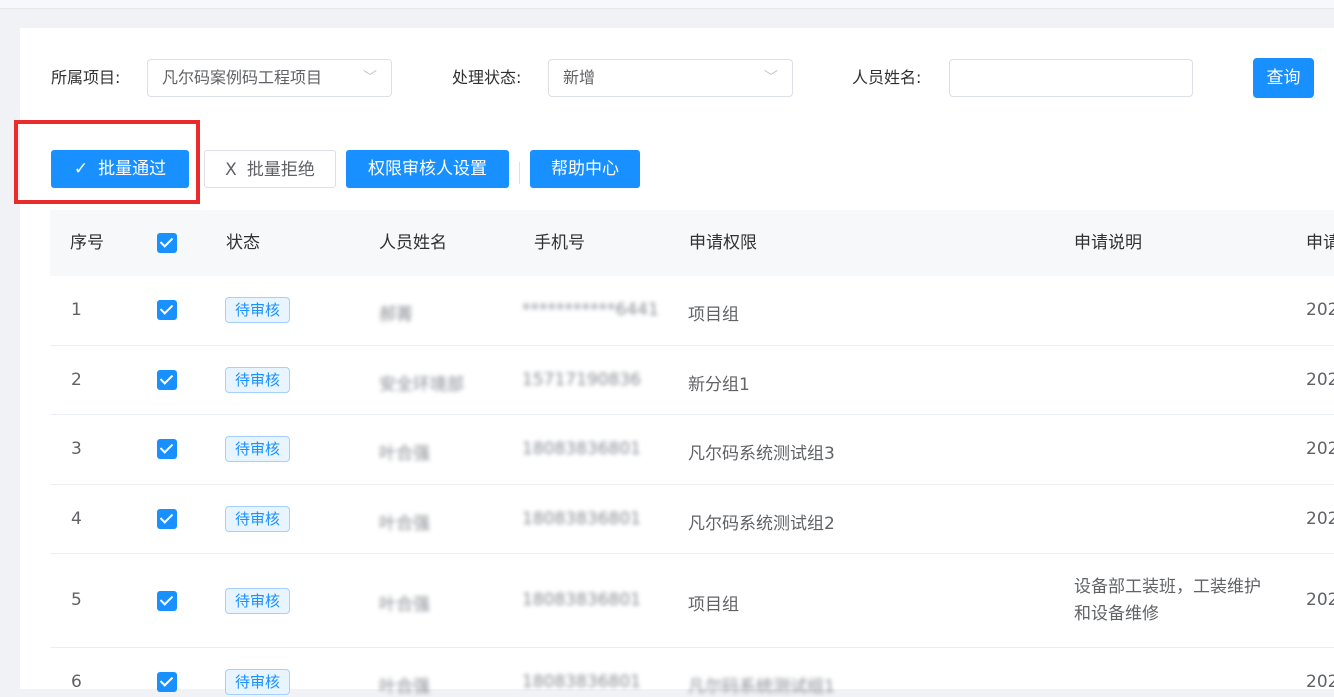  Describe the element at coordinates (76, 519) in the screenshot. I see `row-index: 4` at that location.